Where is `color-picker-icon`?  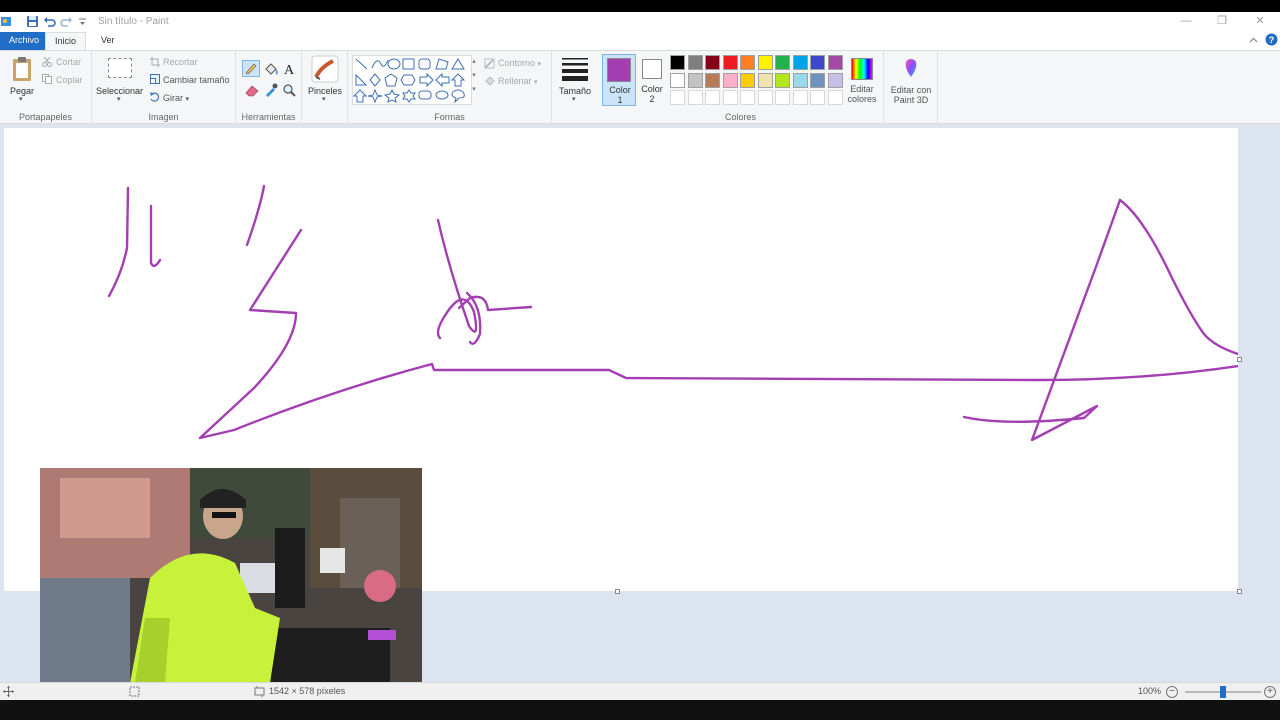 color-picker-icon is located at coordinates (271, 90).